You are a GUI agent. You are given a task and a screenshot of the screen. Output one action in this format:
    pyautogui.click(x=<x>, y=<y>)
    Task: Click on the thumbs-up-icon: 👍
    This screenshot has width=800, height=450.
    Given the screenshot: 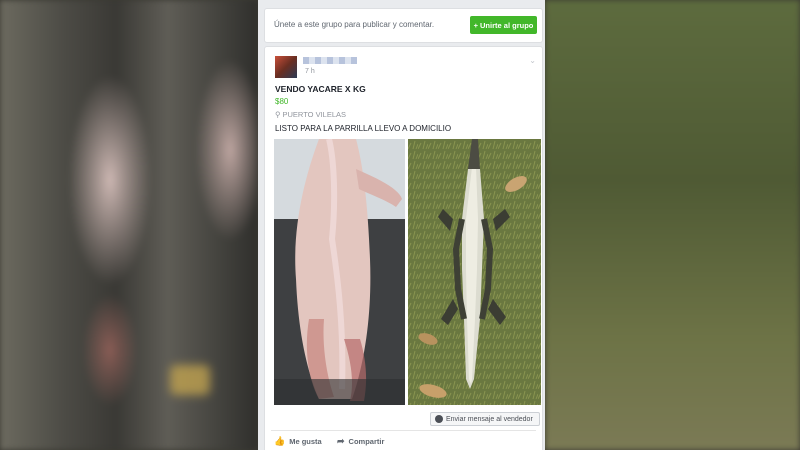 What is the action you would take?
    pyautogui.click(x=280, y=441)
    